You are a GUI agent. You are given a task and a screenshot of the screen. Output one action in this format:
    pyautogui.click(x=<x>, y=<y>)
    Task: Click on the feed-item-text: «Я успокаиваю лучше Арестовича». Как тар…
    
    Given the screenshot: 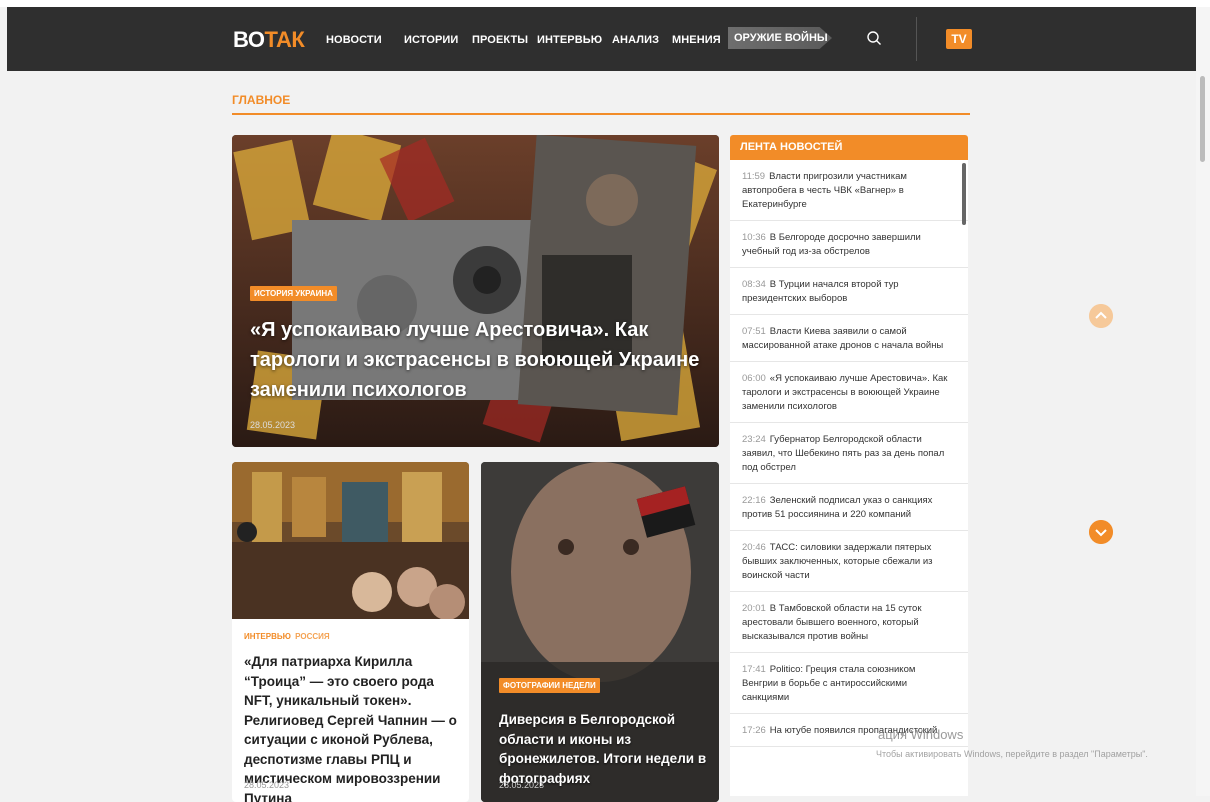 What is the action you would take?
    pyautogui.click(x=845, y=392)
    